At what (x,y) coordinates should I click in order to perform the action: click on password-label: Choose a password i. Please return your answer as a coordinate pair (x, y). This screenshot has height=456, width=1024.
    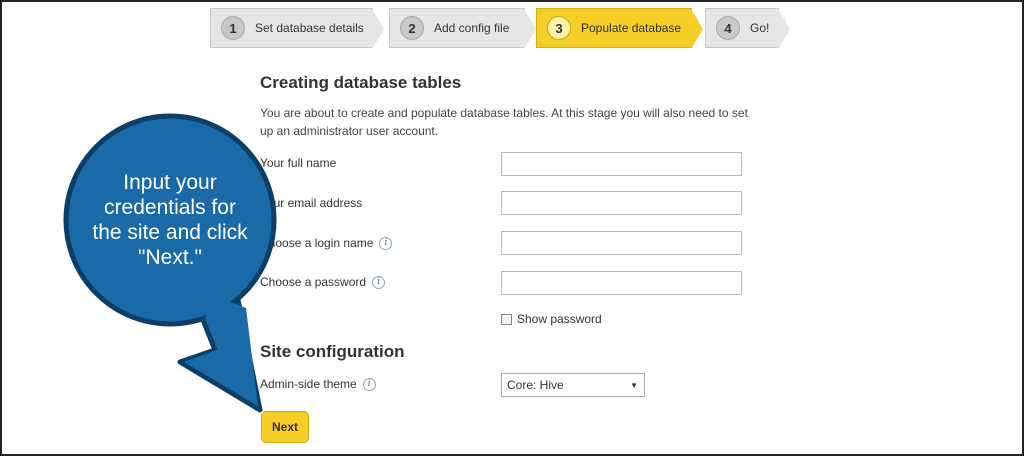
    Looking at the image, I should click on (323, 282).